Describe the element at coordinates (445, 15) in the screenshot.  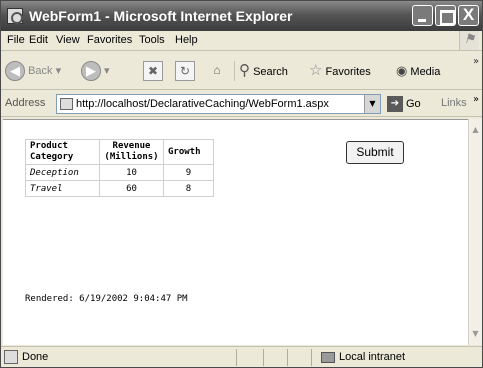
I see `maximize-button` at that location.